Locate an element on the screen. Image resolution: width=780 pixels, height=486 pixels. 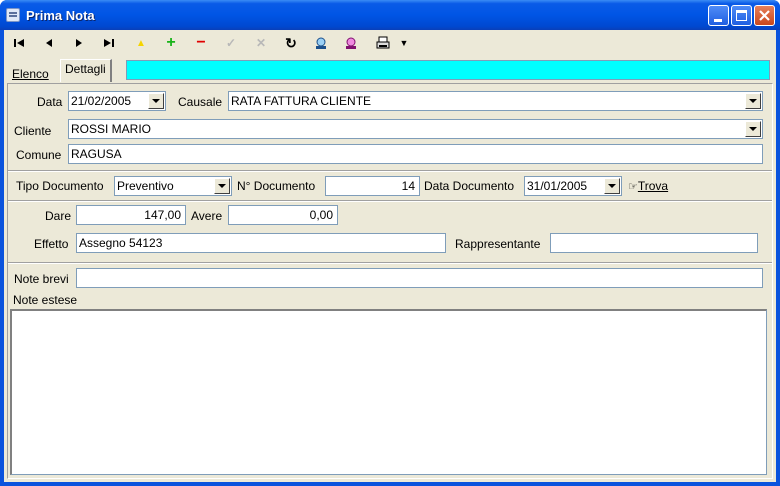
title-bar: Prima Nota is located at coordinates (390, 15).